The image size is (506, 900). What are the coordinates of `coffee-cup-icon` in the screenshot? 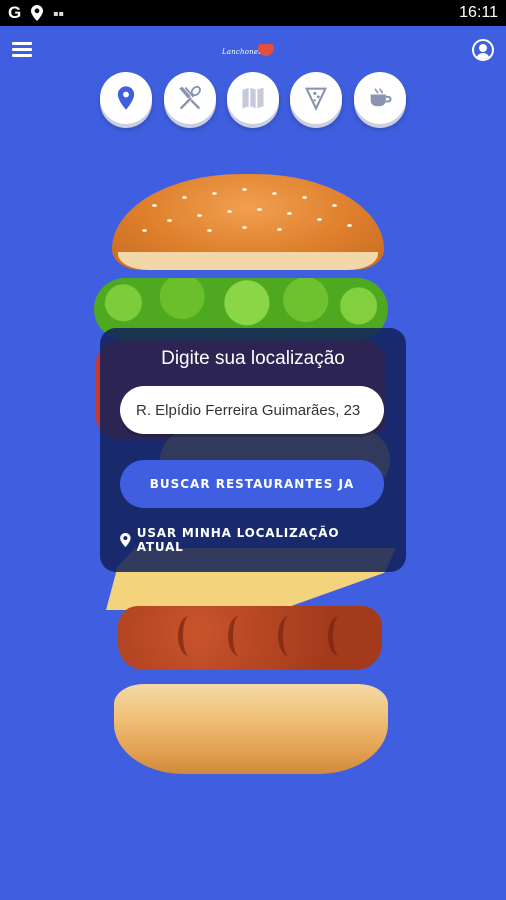 It's located at (381, 97).